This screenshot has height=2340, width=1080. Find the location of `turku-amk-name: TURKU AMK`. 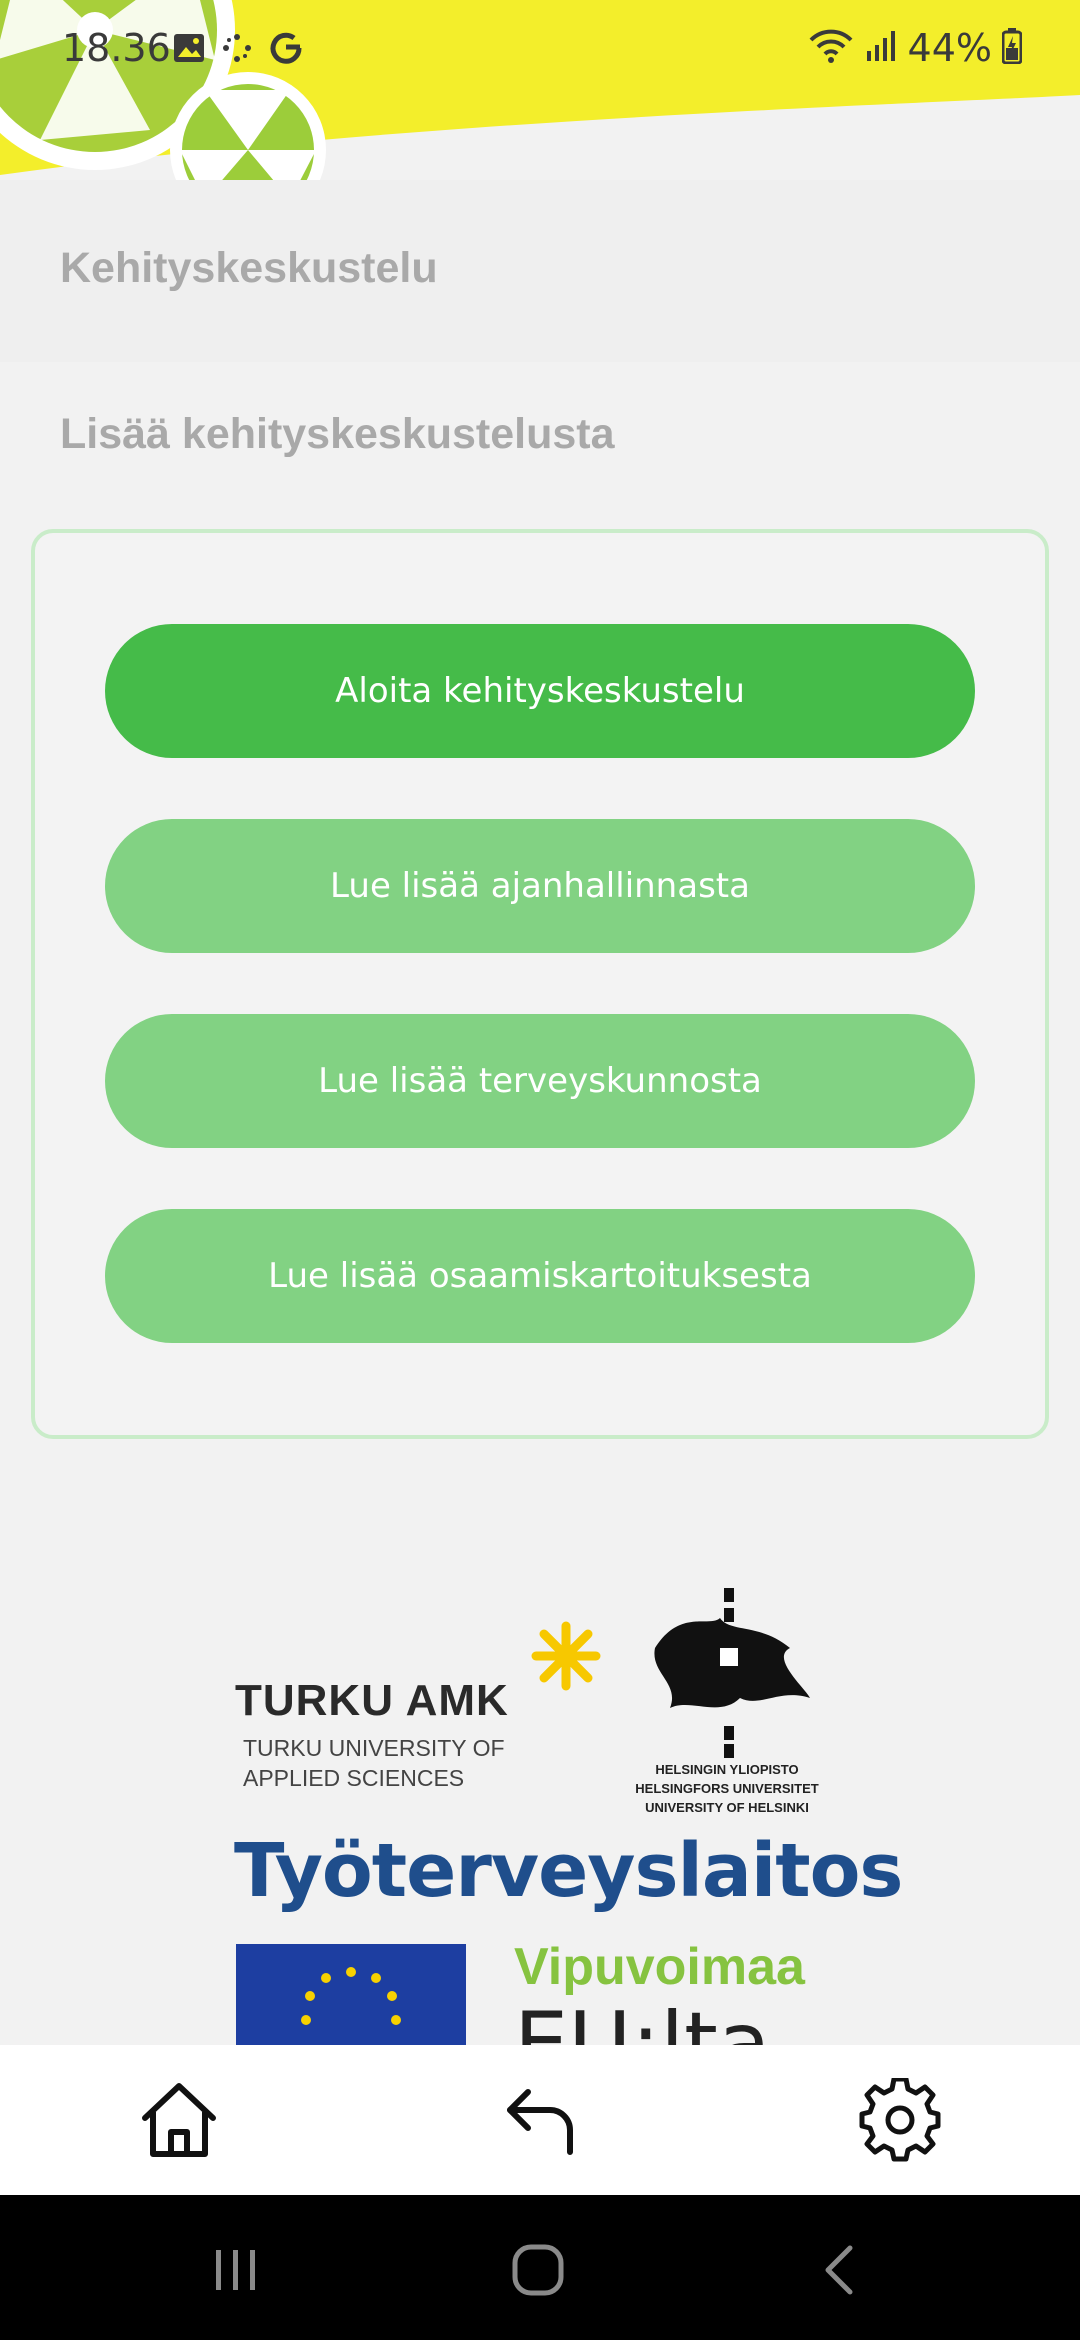

turku-amk-name: TURKU AMK is located at coordinates (372, 1700).